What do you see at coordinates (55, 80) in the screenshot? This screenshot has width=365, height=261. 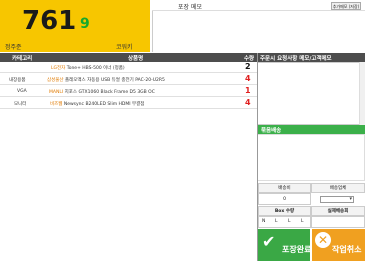 I see `row-brand: 삼성물산` at bounding box center [55, 80].